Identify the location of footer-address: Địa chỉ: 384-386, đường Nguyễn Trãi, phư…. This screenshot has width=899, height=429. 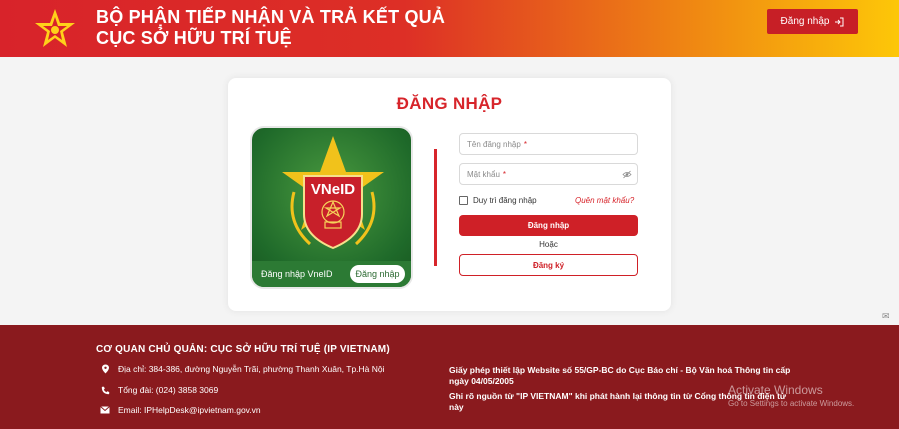
(242, 369).